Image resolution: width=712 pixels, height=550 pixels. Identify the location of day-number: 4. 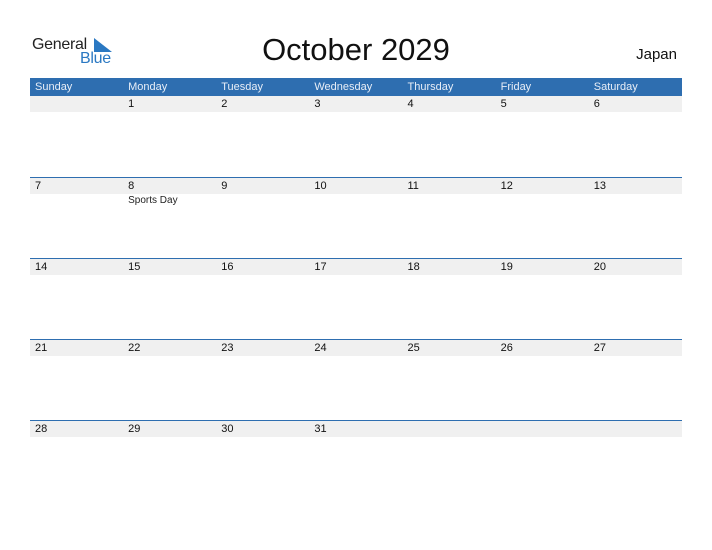
(410, 104).